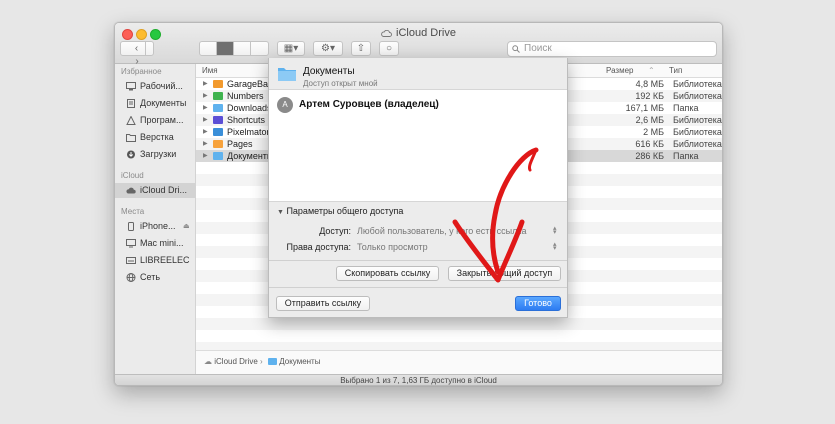 The width and height of the screenshot is (835, 424). What do you see at coordinates (218, 84) in the screenshot?
I see `garageband-icon` at bounding box center [218, 84].